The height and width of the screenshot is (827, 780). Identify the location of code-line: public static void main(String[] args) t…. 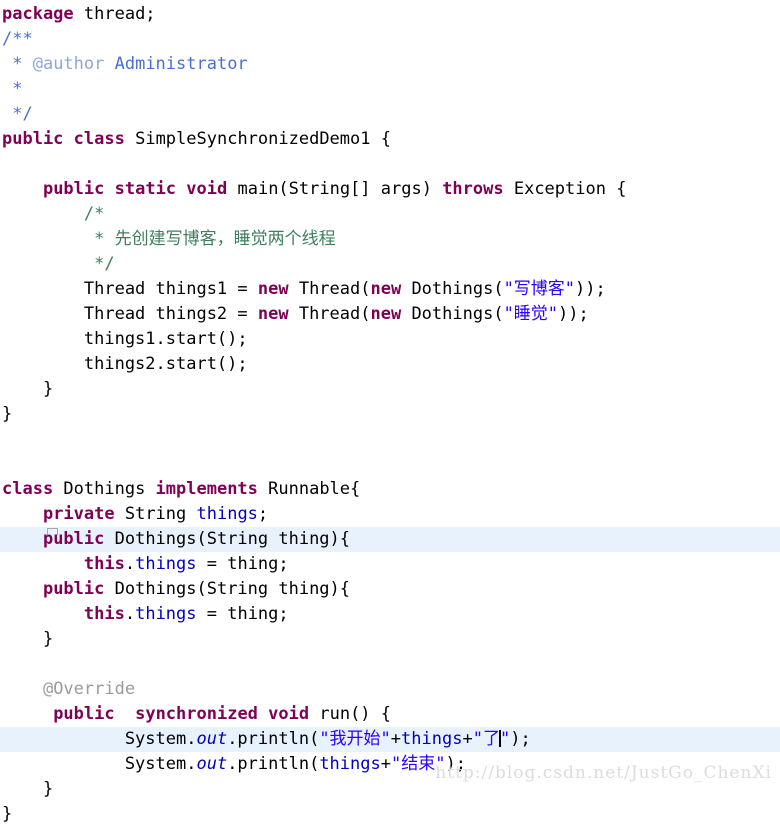
(390, 189).